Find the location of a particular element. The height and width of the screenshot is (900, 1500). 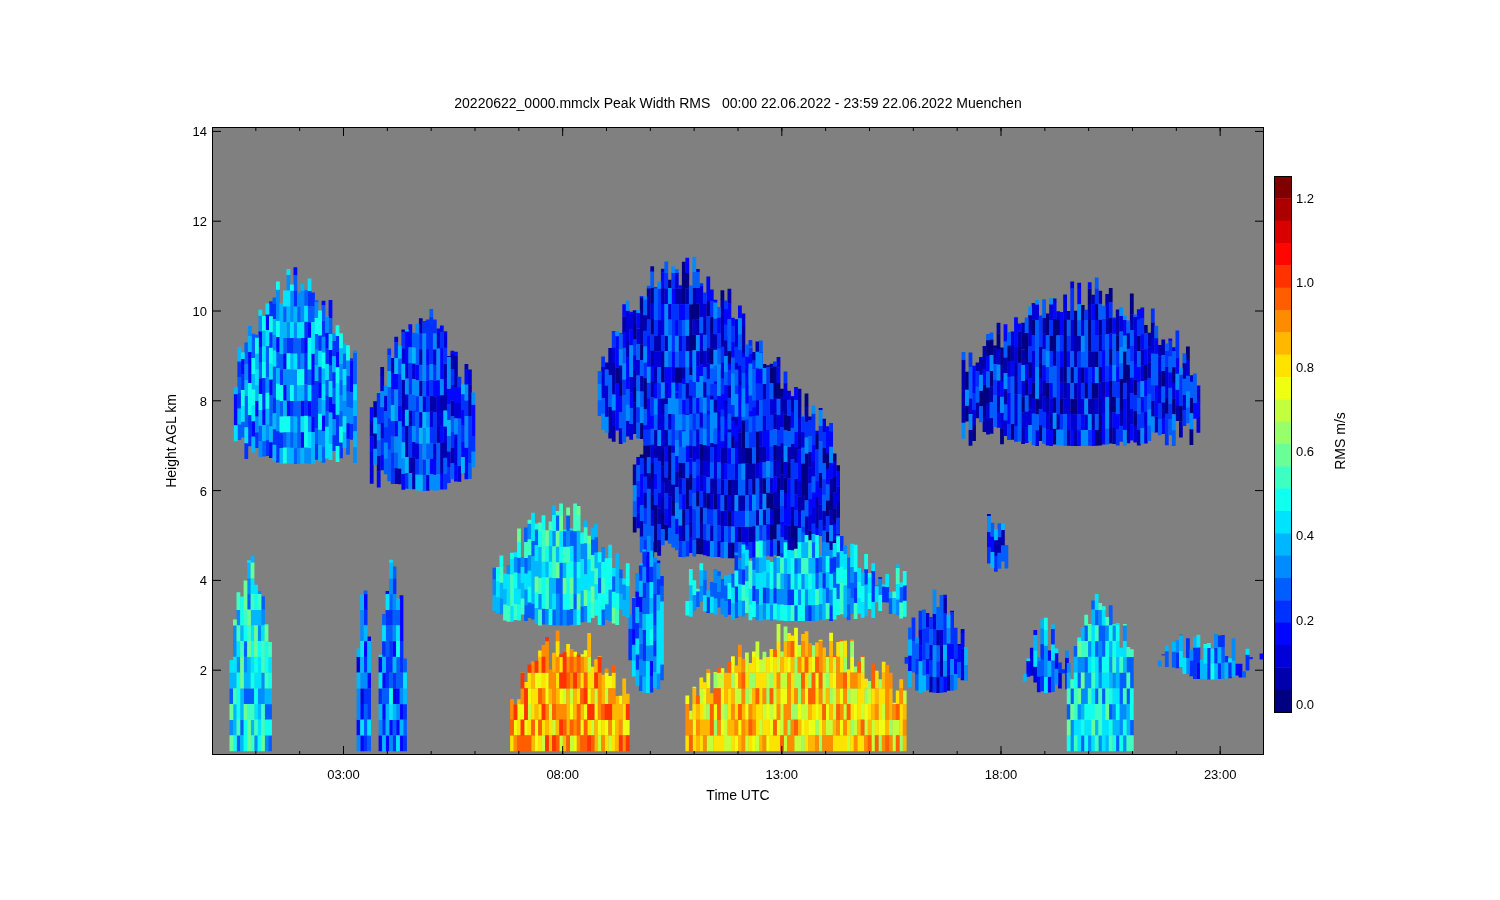

y-axis-label: Height AGL km is located at coordinates (171, 441).